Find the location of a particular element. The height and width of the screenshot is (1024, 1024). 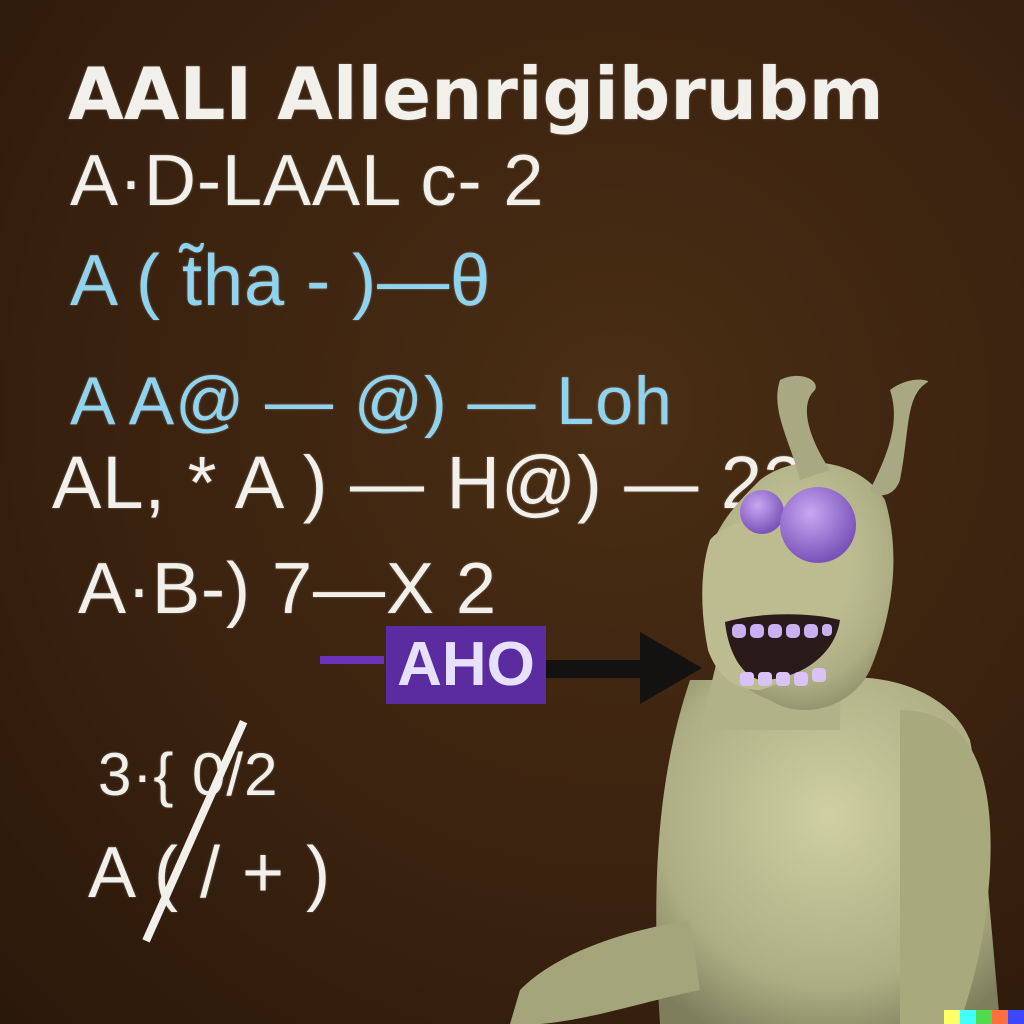

equation-line-5: A·B-) 7—X 2 is located at coordinates (288, 589).